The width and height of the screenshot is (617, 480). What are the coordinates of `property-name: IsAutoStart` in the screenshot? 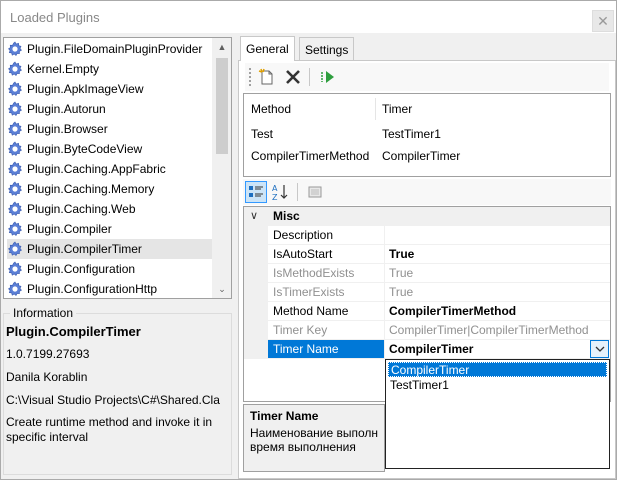 It's located at (326, 254).